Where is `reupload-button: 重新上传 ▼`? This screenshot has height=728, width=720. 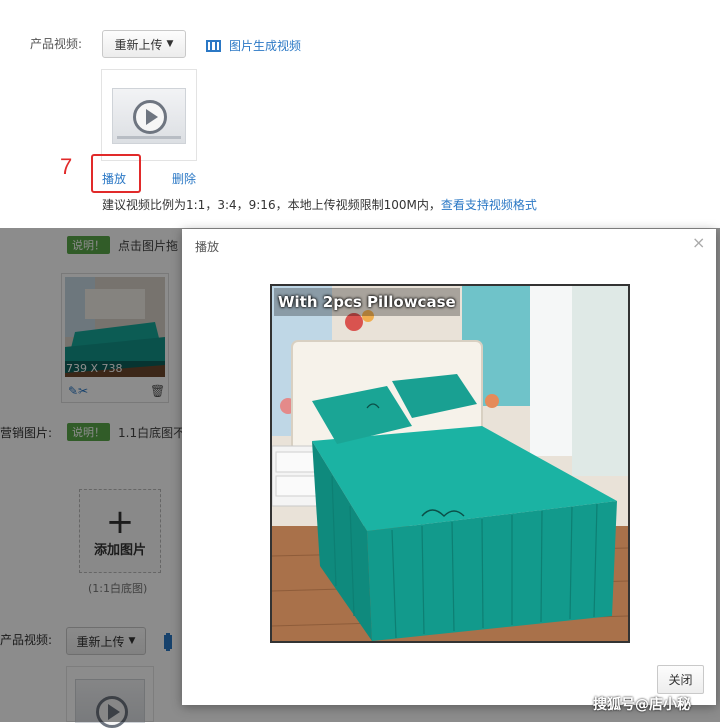 reupload-button: 重新上传 ▼ is located at coordinates (144, 44).